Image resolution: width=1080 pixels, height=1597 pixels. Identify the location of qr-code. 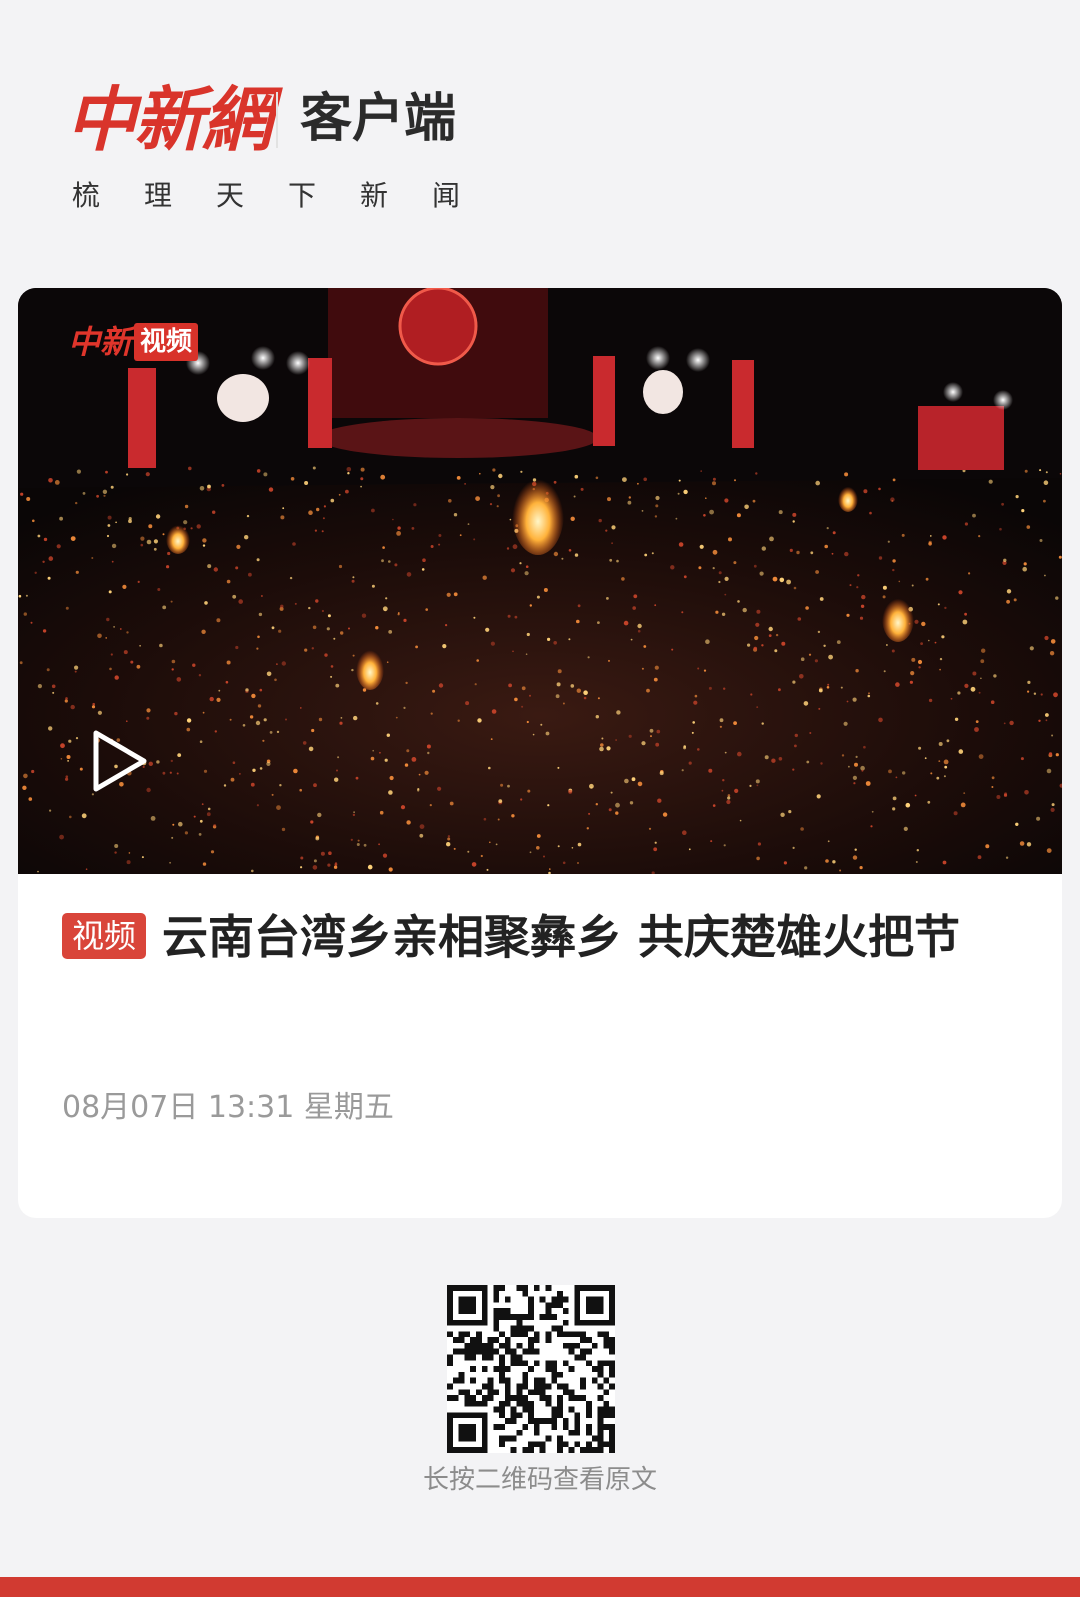
(531, 1369).